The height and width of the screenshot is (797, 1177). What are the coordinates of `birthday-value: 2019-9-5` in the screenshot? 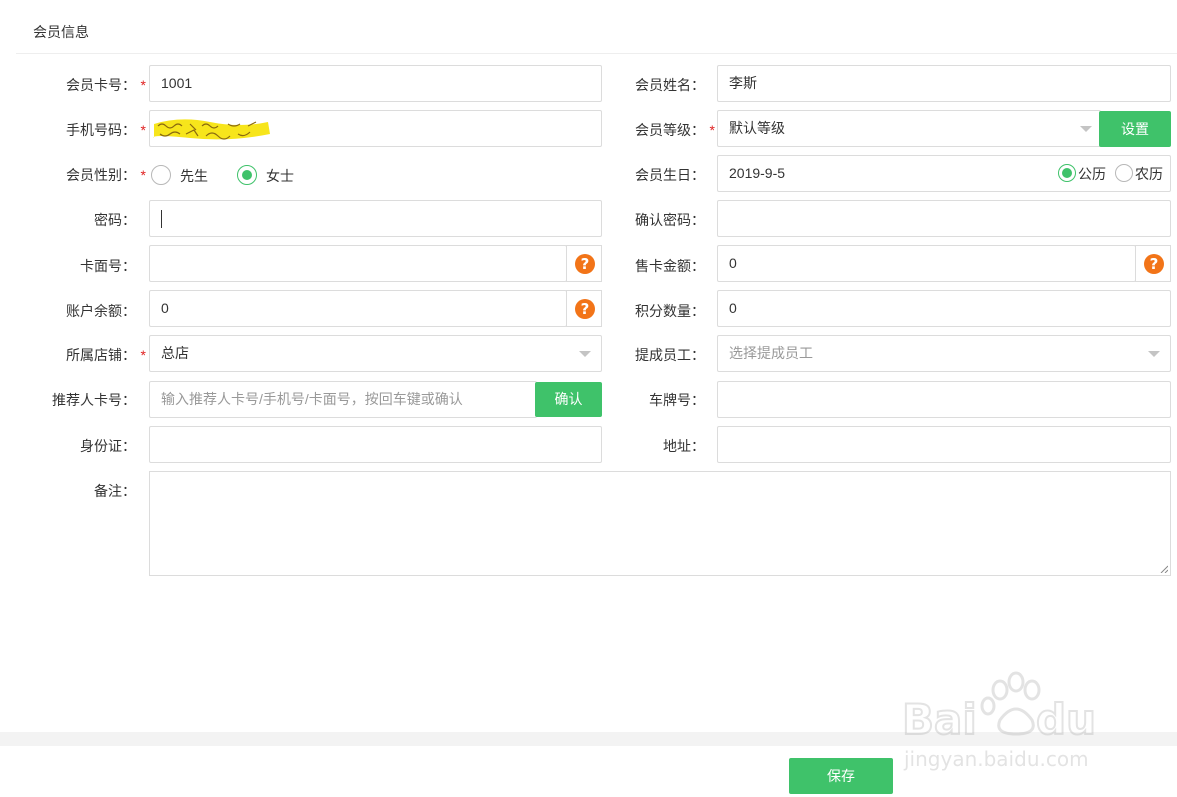 It's located at (757, 173).